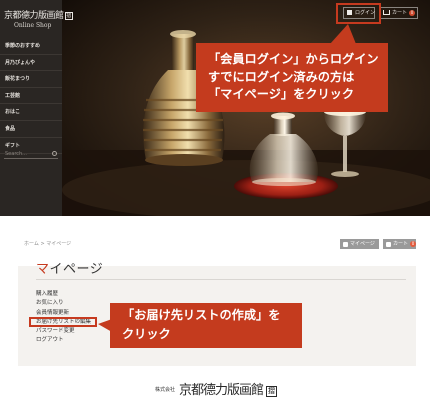  I want to click on menu-item-favorites: お気に入り, so click(63, 303).